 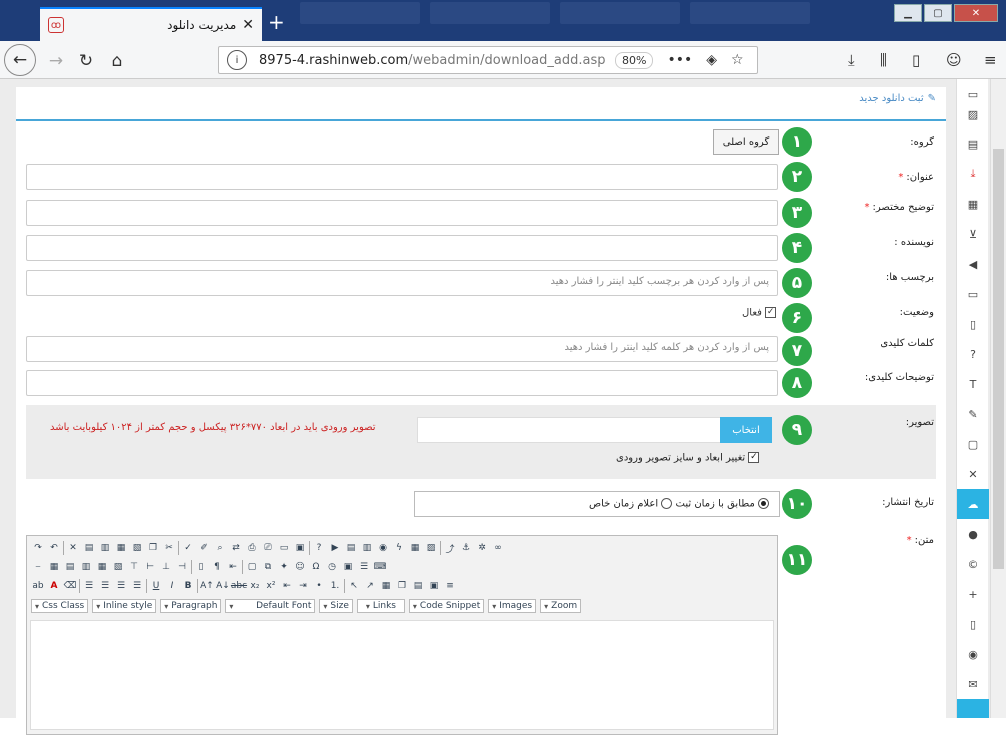 What do you see at coordinates (973, 654) in the screenshot?
I see `menu-item-comments-icon: ◉` at bounding box center [973, 654].